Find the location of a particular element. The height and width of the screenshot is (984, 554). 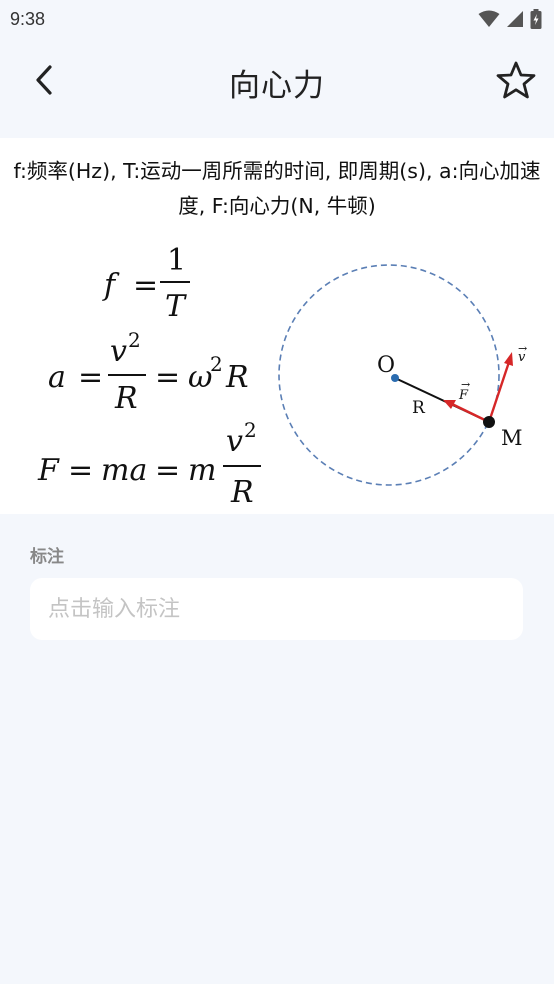

star-outline-icon is located at coordinates (516, 80).